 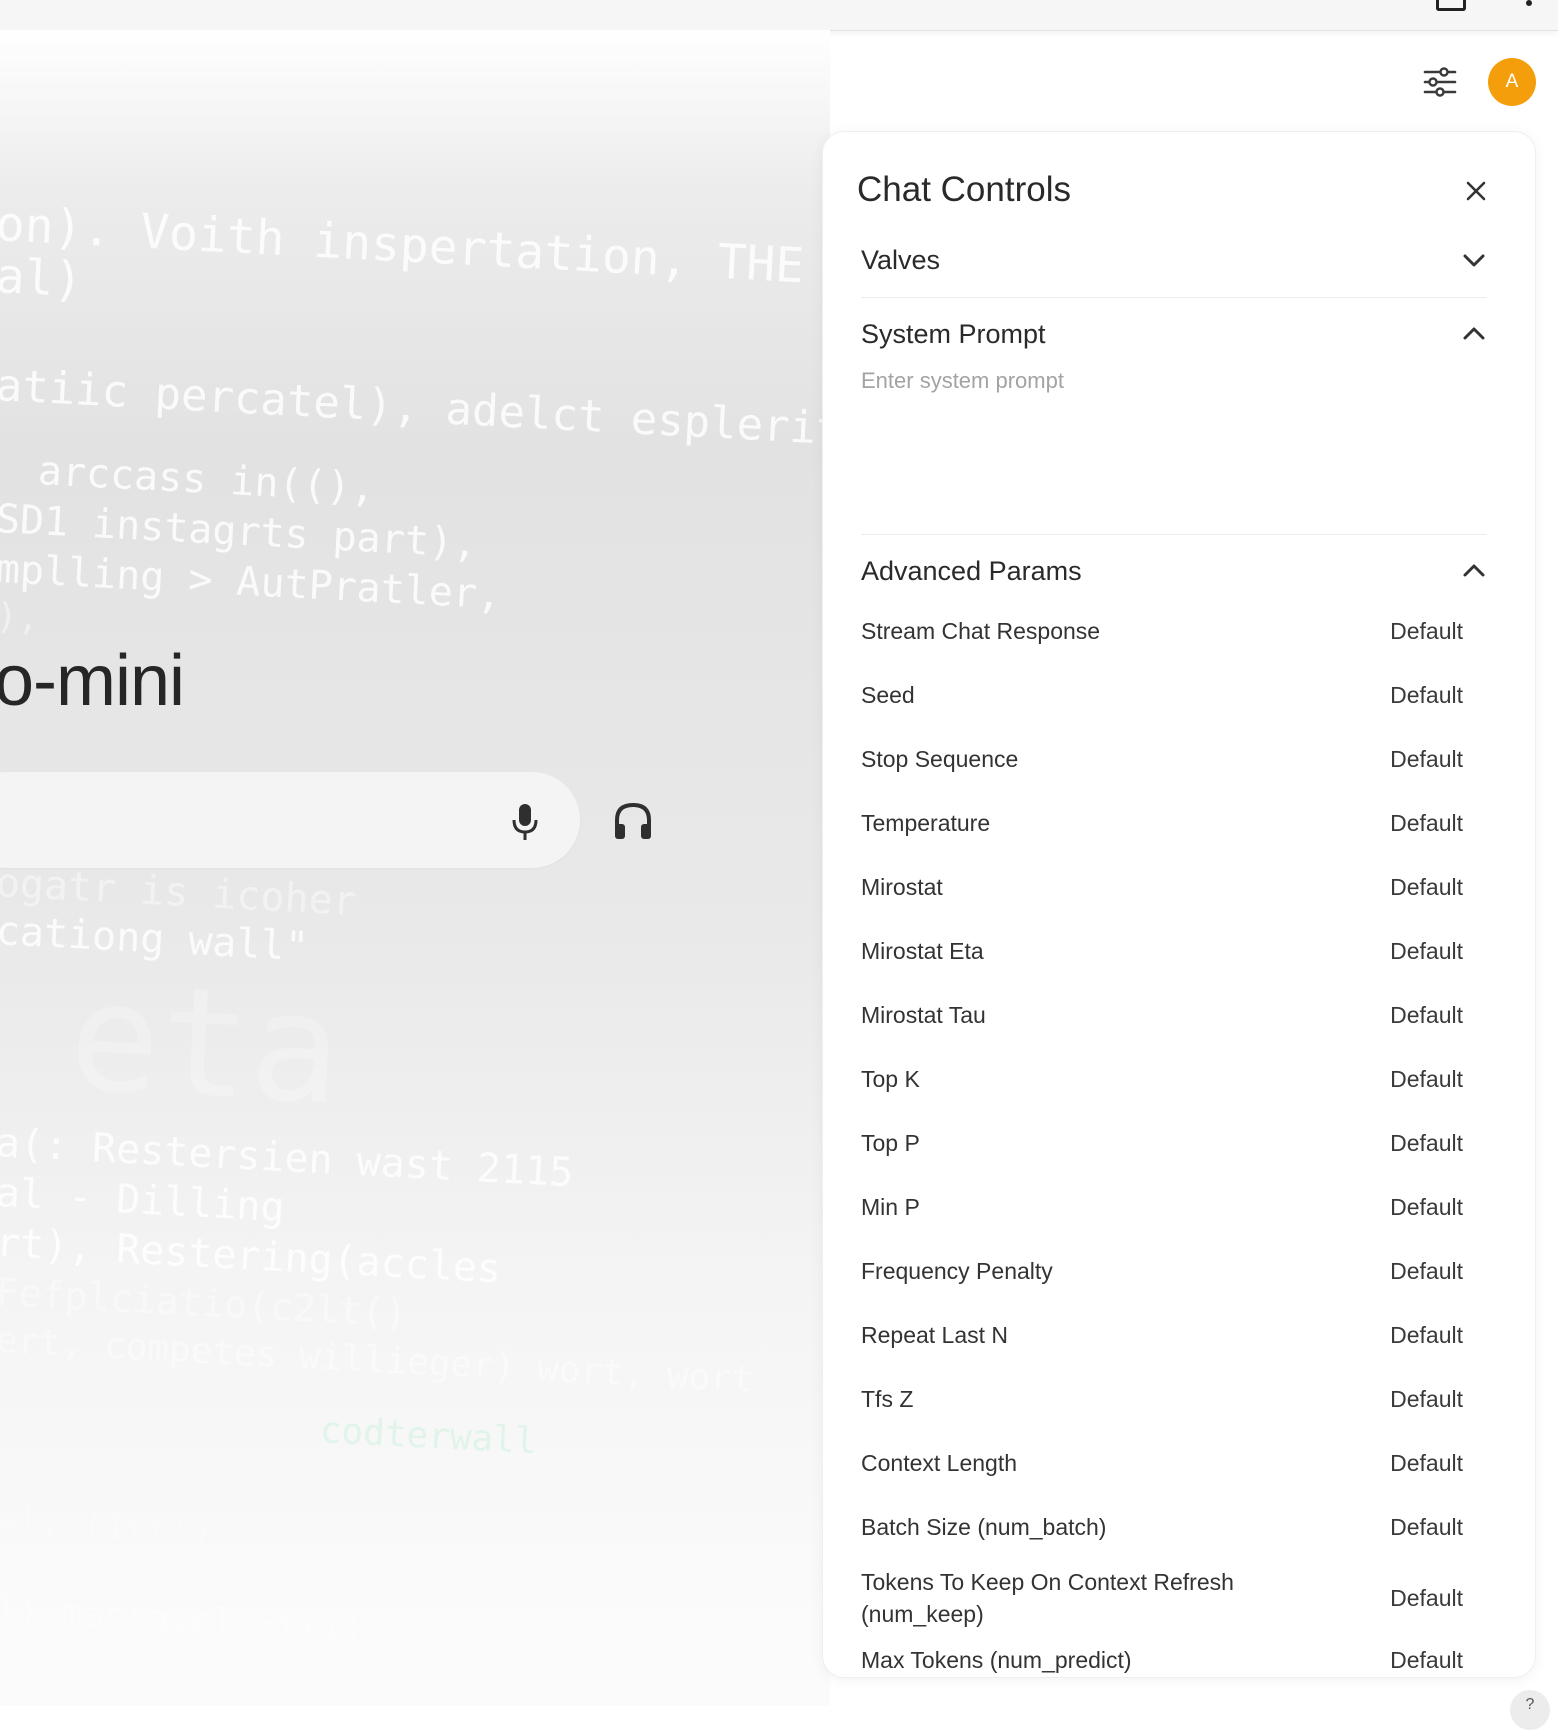 What do you see at coordinates (1174, 1143) in the screenshot?
I see `param-row: Top P Default` at bounding box center [1174, 1143].